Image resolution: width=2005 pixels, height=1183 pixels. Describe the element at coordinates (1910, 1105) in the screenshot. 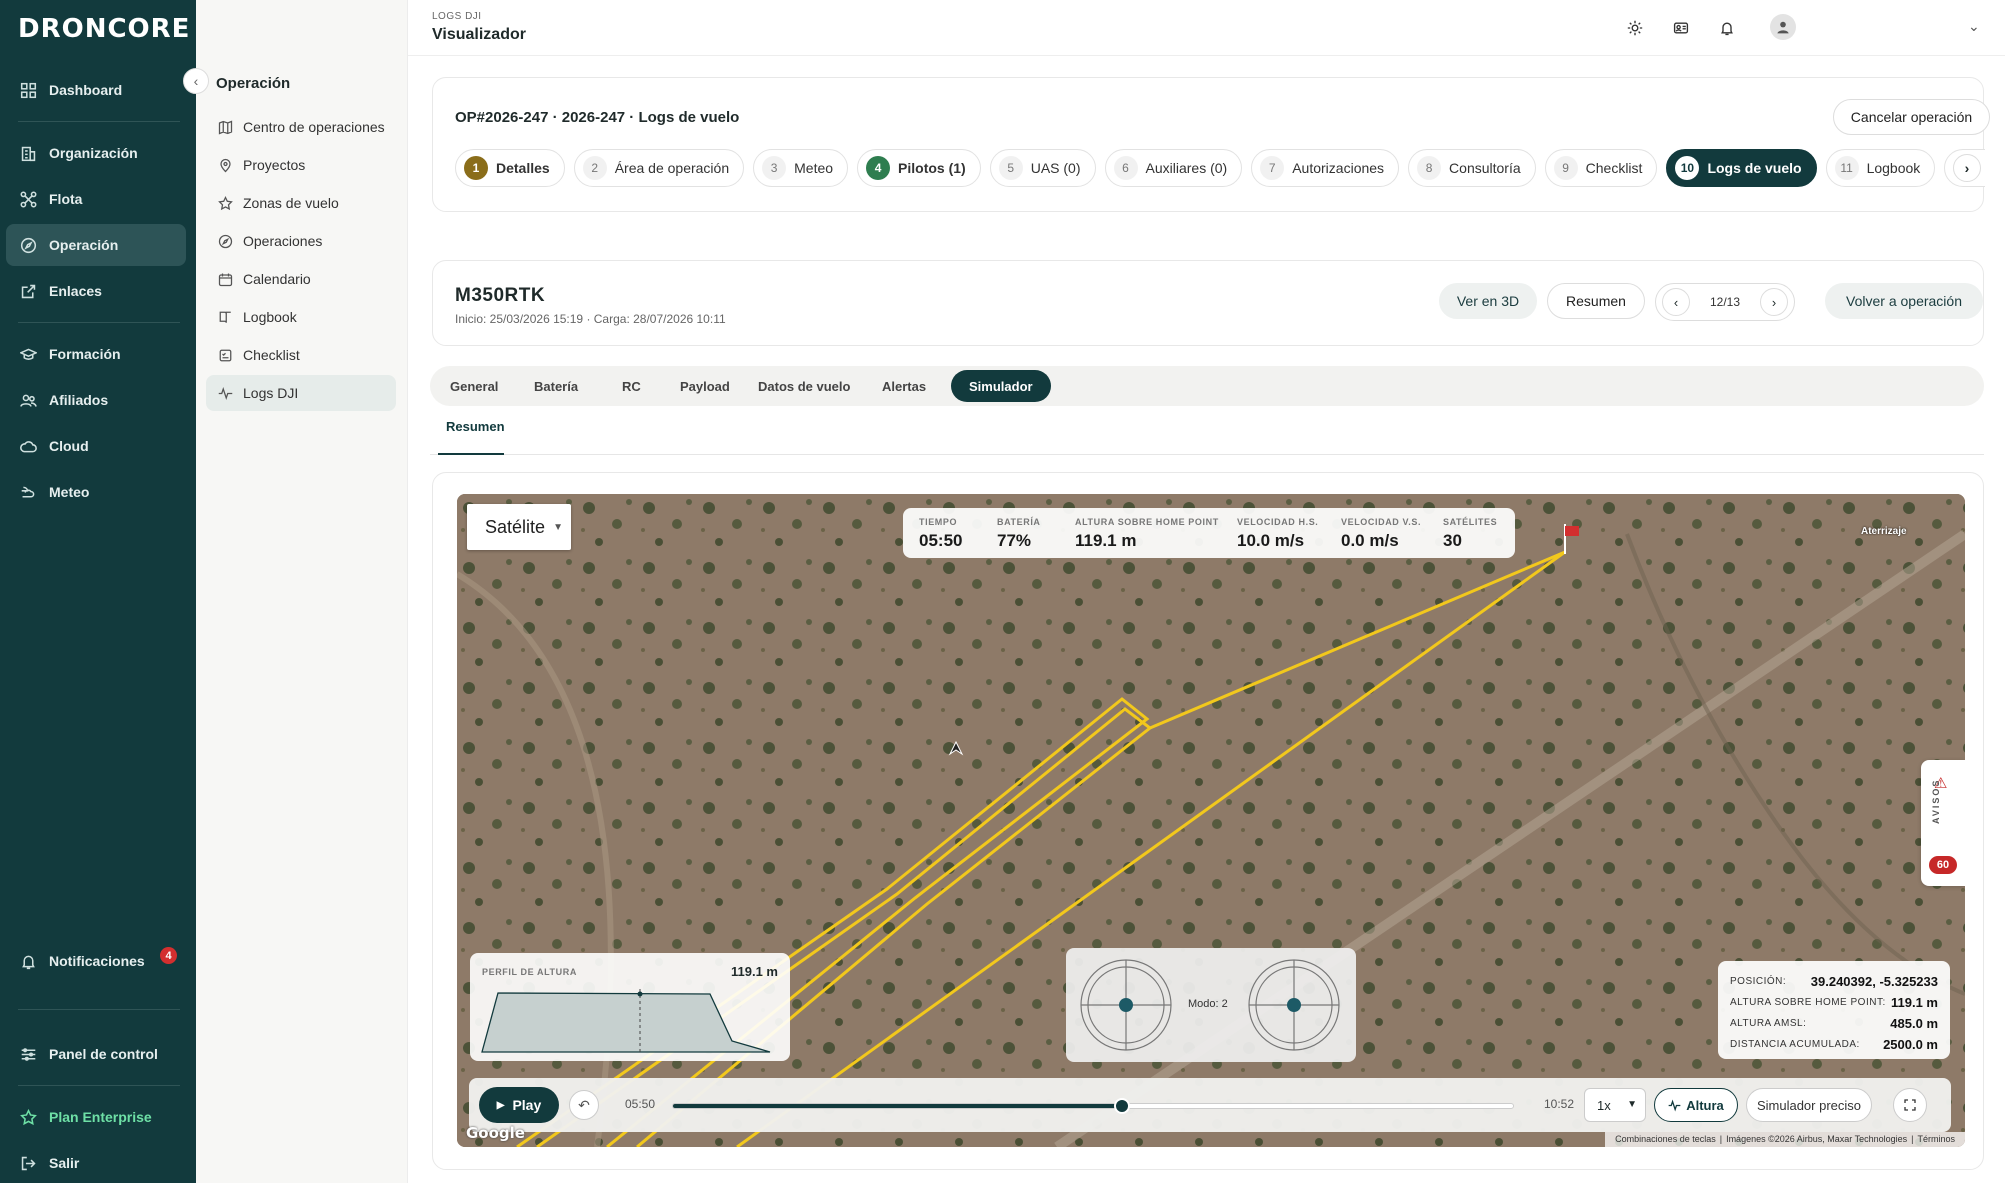

I see `fullscreen-button` at that location.